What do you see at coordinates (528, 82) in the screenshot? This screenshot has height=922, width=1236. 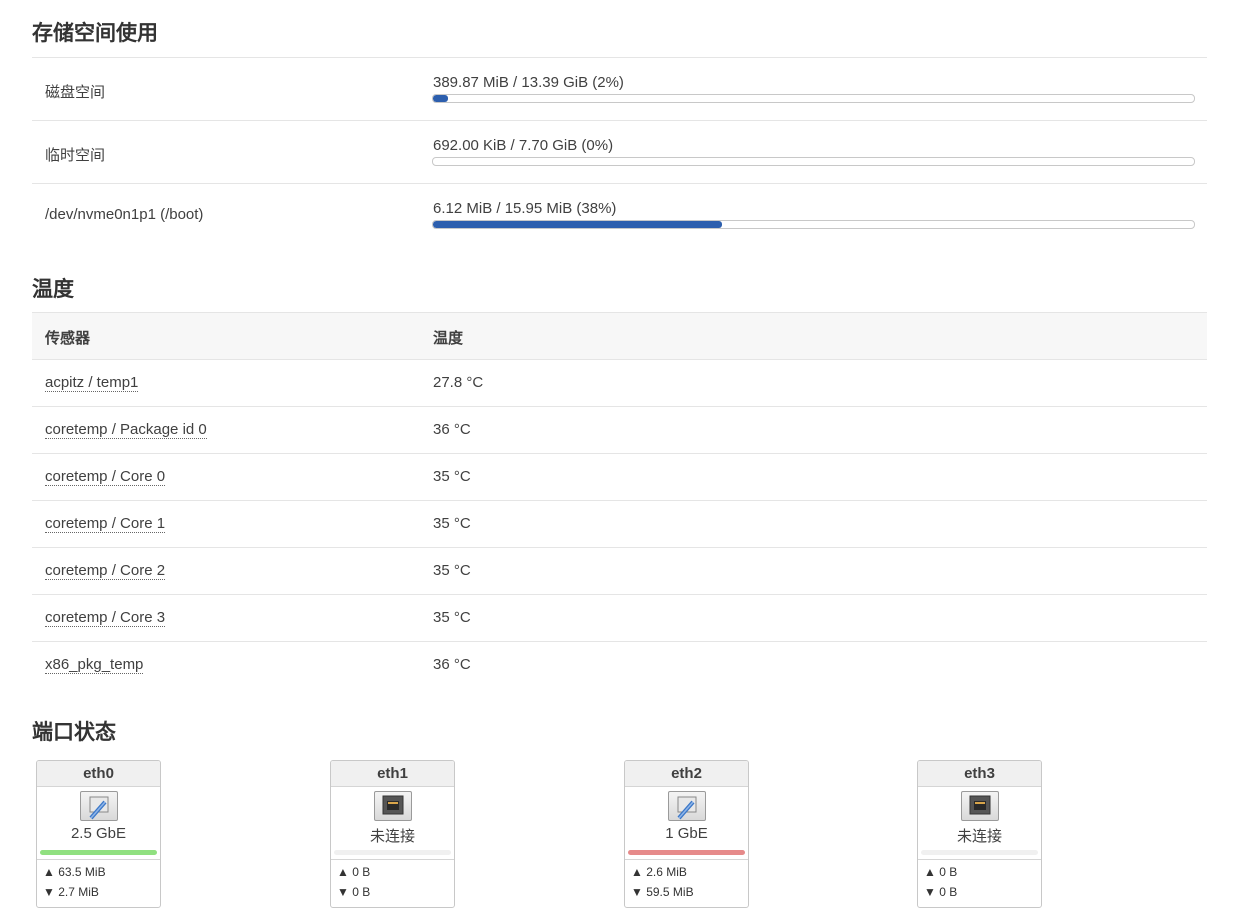 I see `storage-value: 389.87 MiB / 13.39 GiB (2%)` at bounding box center [528, 82].